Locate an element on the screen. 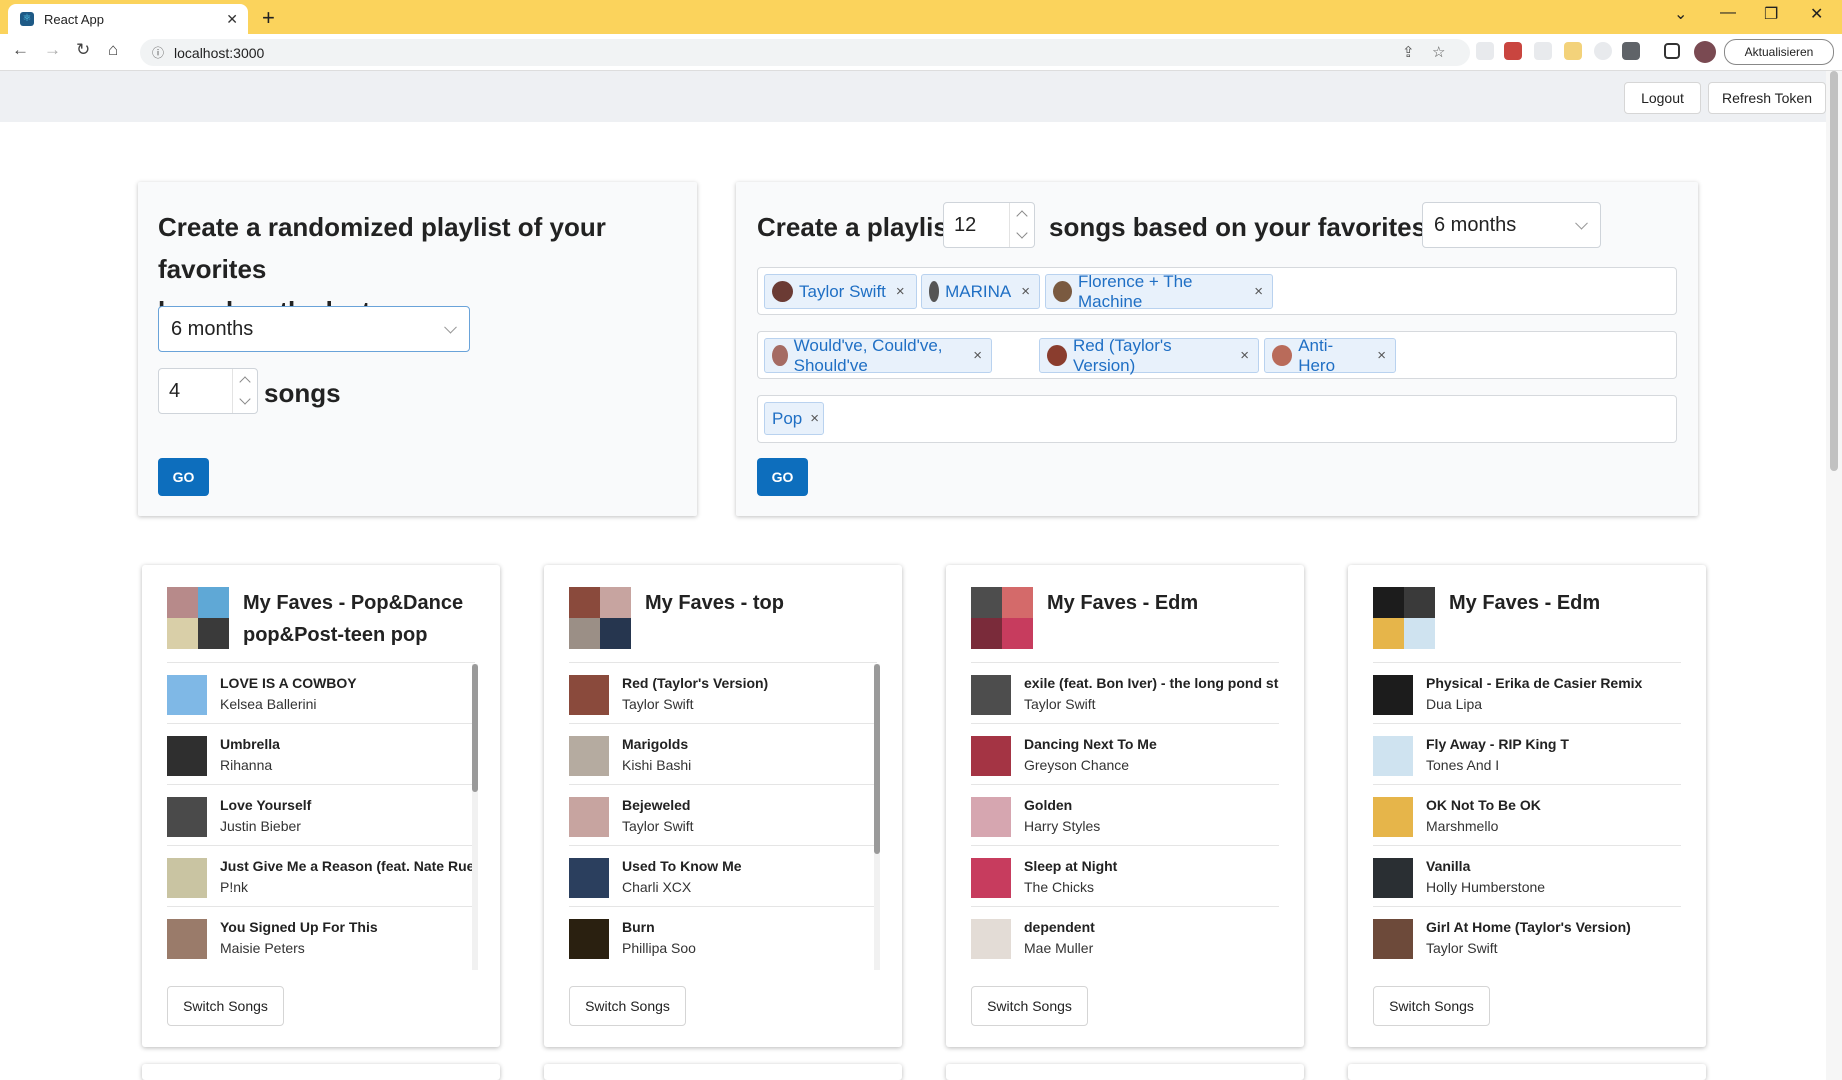 Image resolution: width=1842 pixels, height=1080 pixels. puzzle-extensions-icon is located at coordinates (1631, 51).